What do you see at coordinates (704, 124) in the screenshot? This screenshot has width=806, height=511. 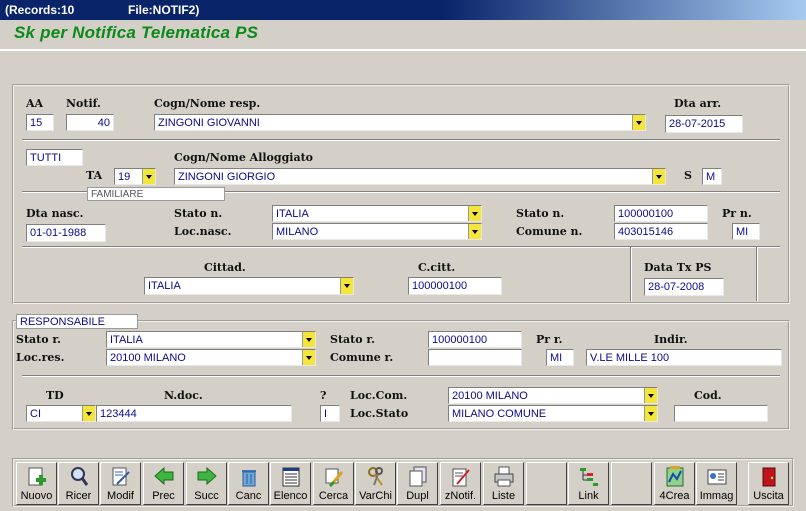 I see `dta-arr-field: 28-07-2015` at bounding box center [704, 124].